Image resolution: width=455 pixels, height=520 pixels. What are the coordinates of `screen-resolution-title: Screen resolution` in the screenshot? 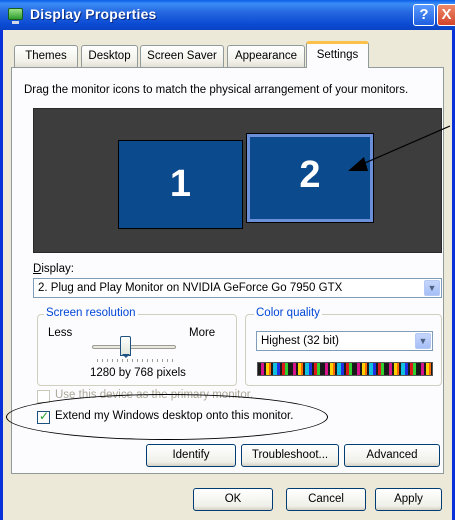 It's located at (91, 313).